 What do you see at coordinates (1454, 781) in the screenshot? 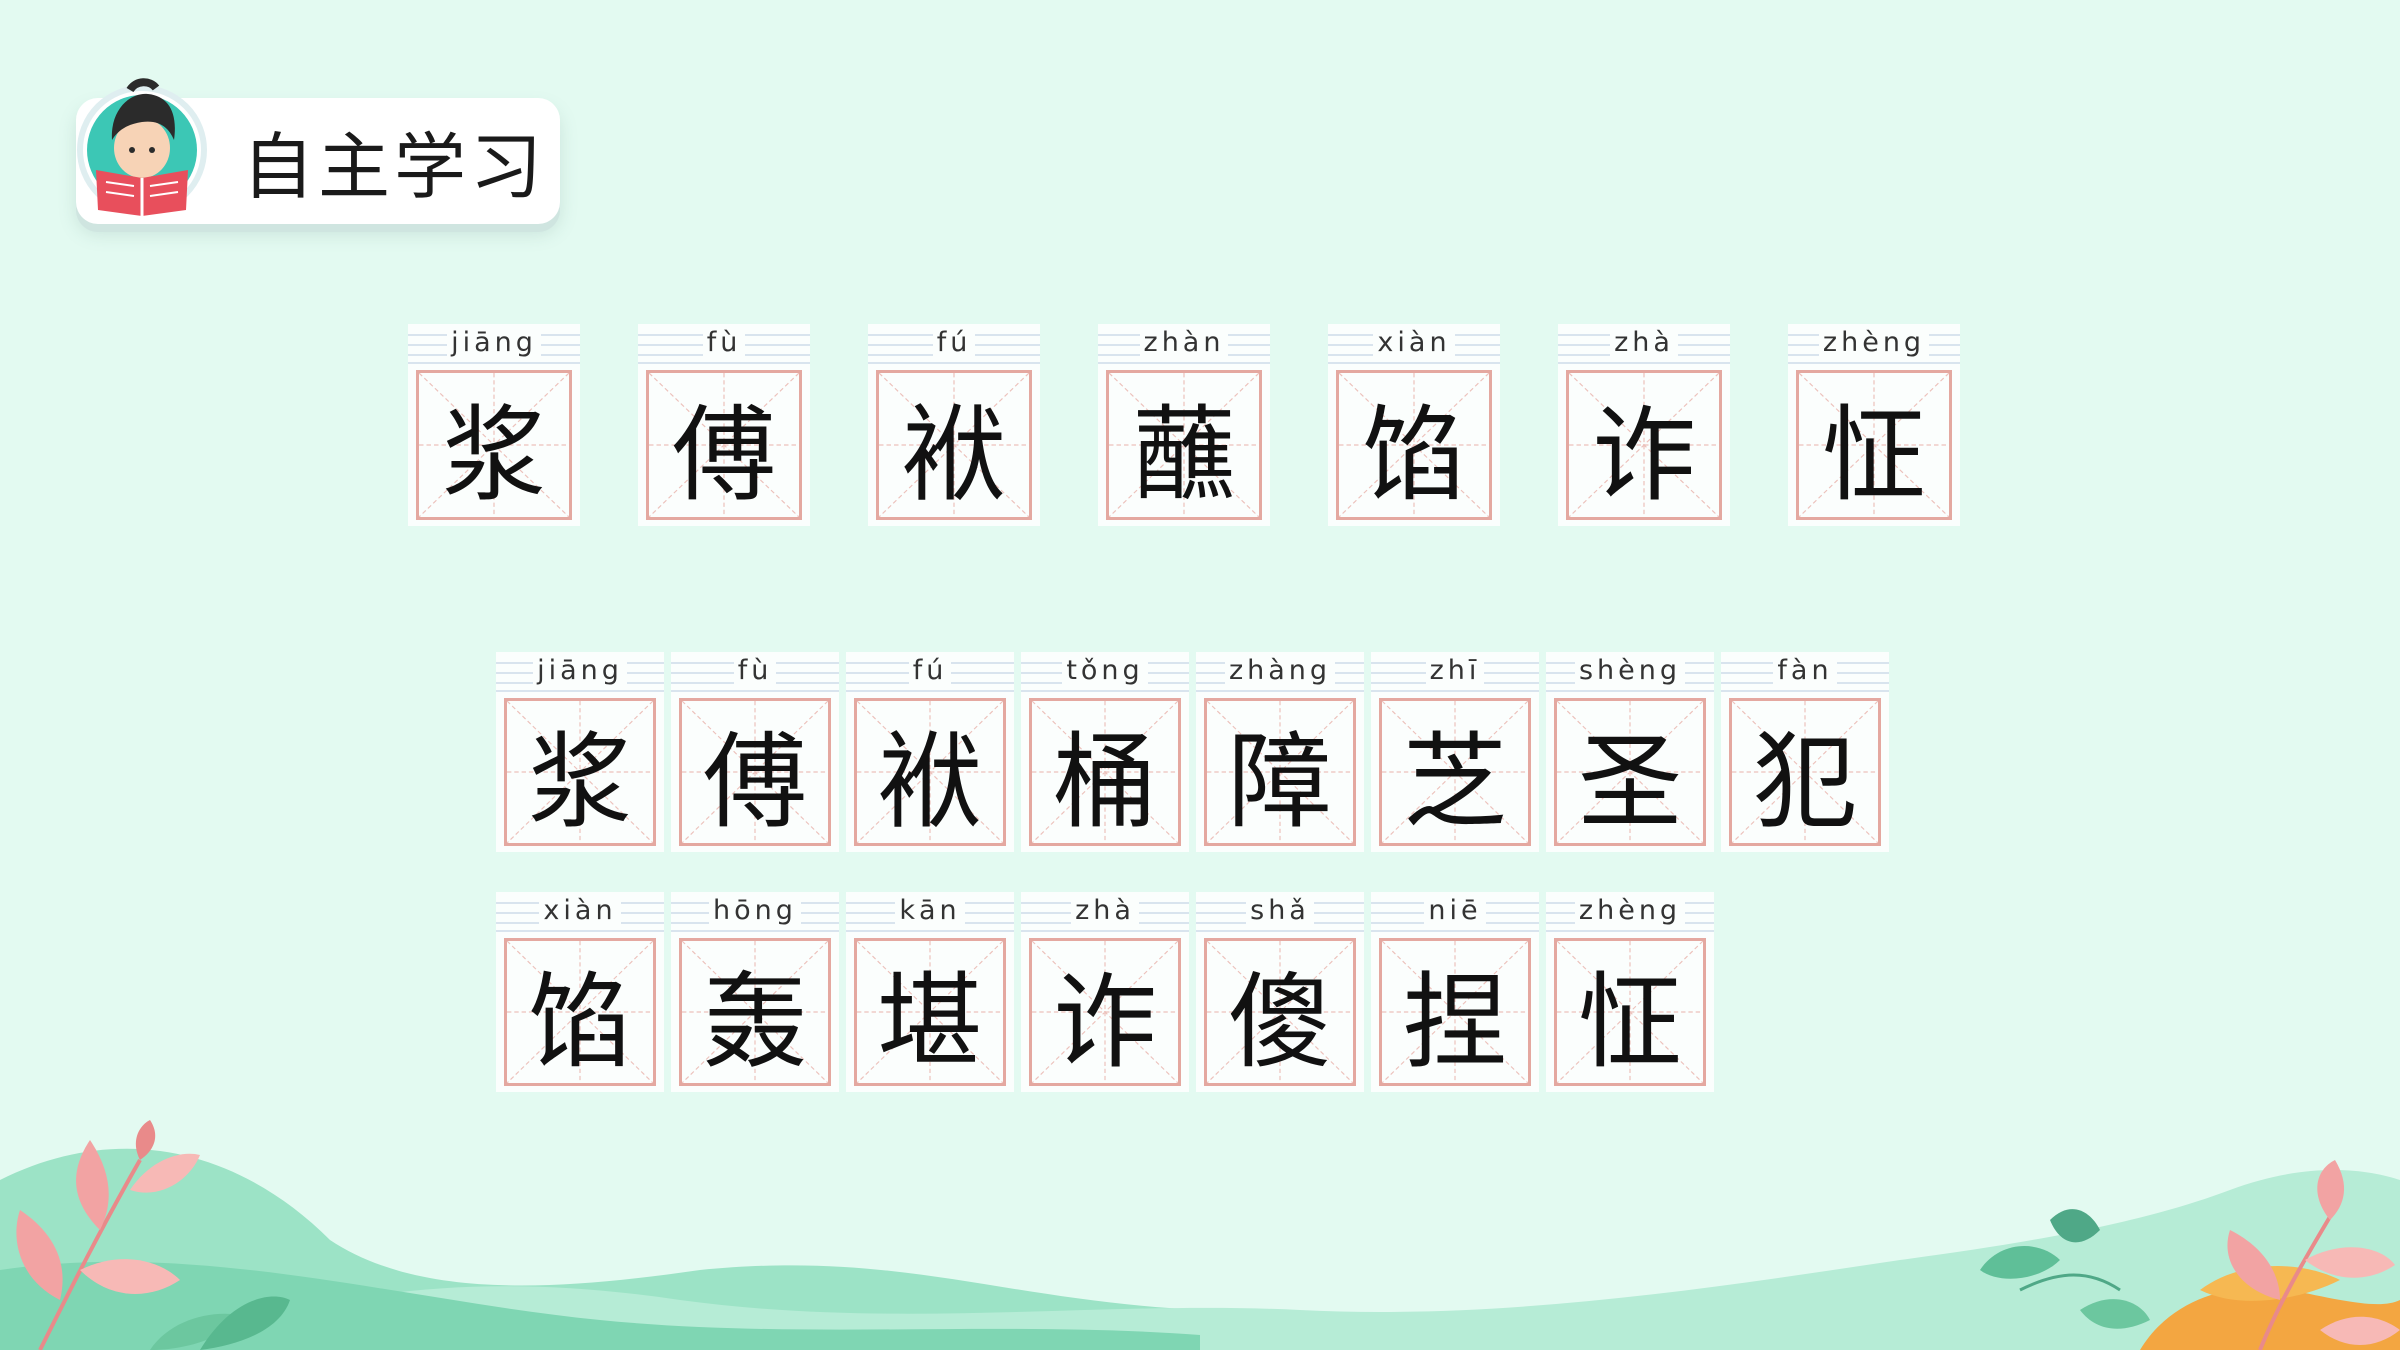
I see `hanzi-character: 芝` at bounding box center [1454, 781].